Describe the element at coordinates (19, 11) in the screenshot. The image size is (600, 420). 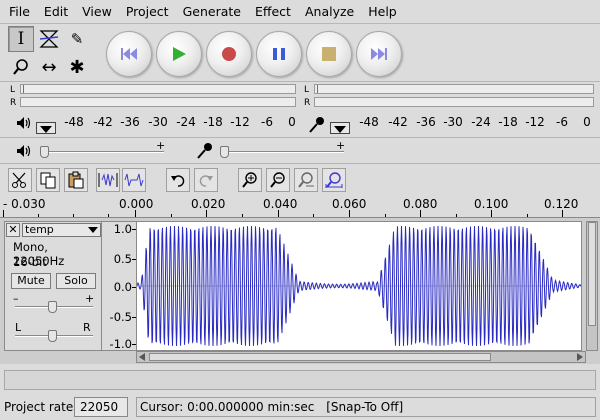
I see `menu-file: File` at that location.